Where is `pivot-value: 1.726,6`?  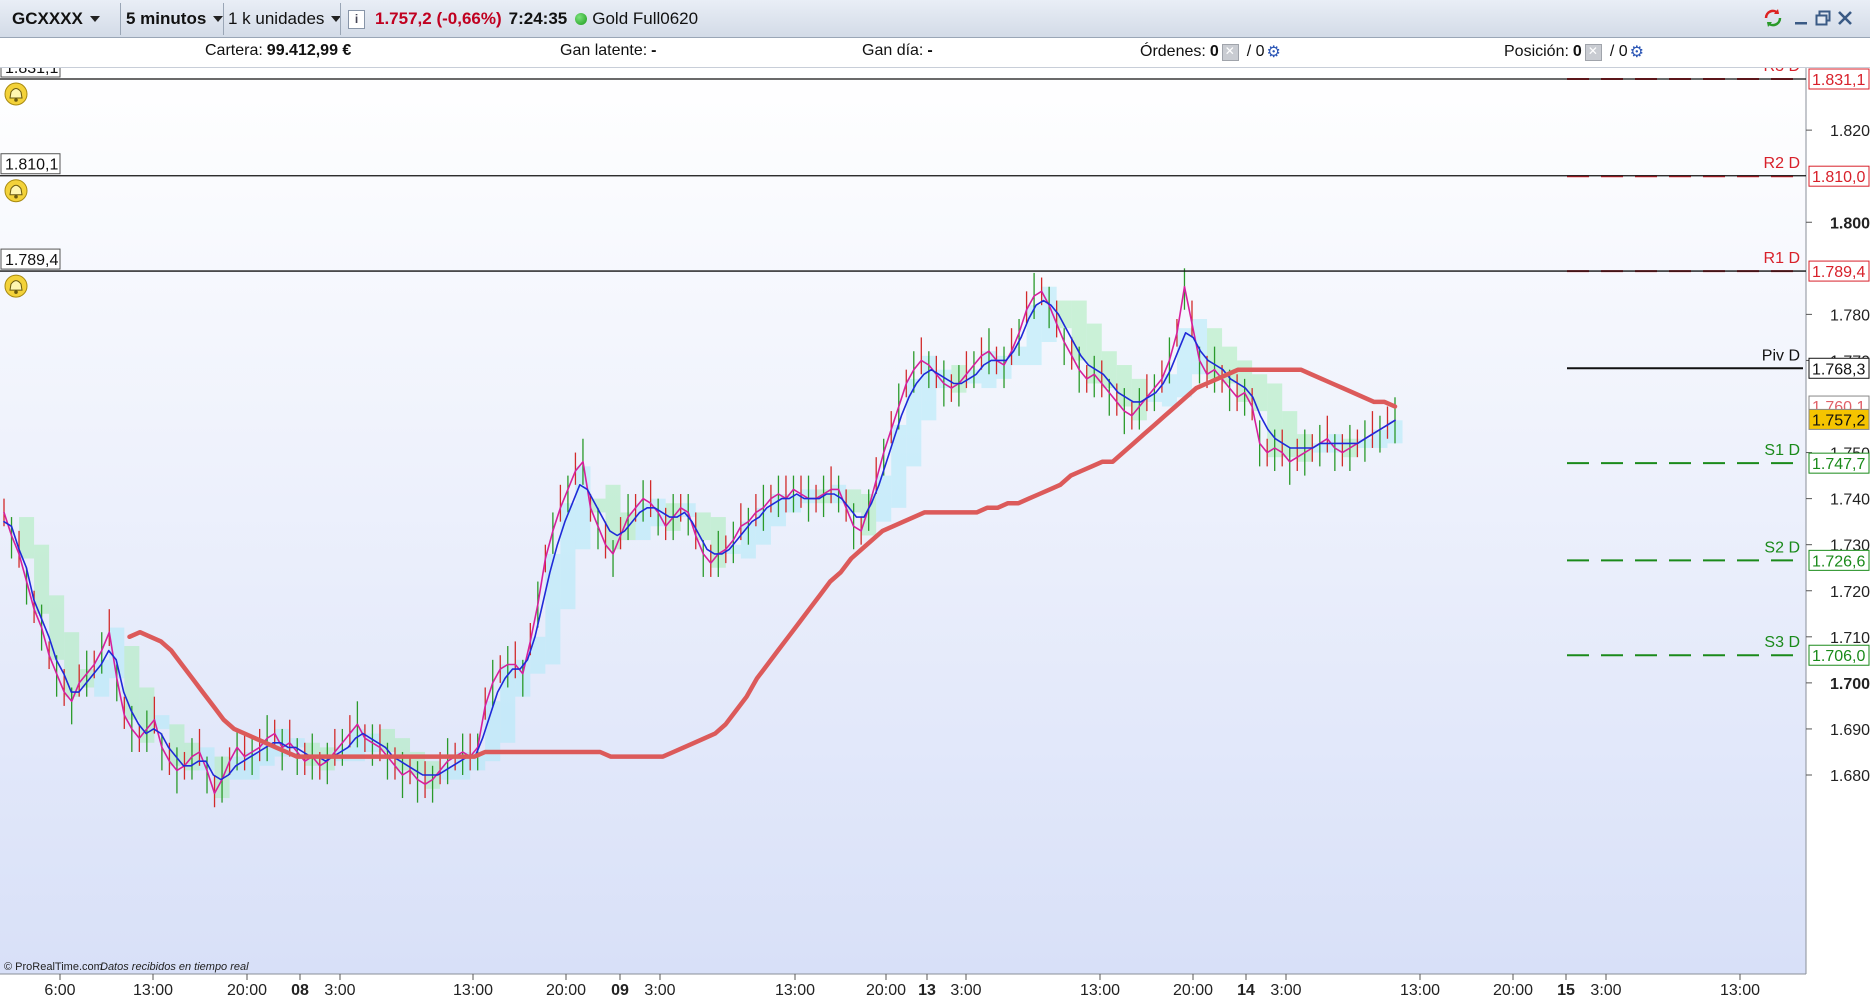
pivot-value: 1.726,6 is located at coordinates (1838, 561).